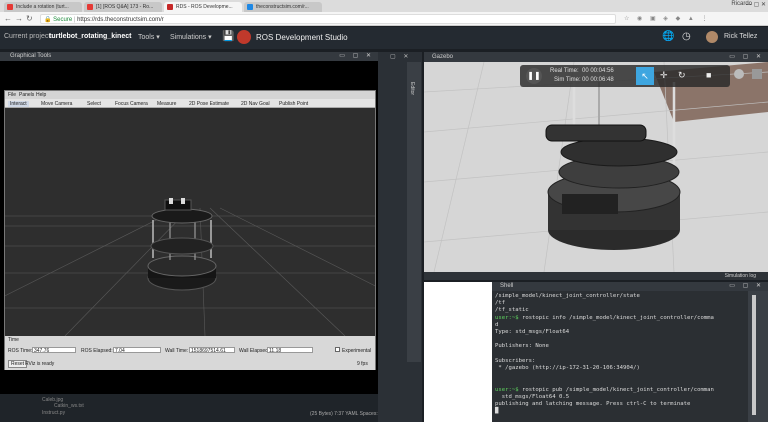 The image size is (768, 422). Describe the element at coordinates (19, 18) in the screenshot. I see `forward-icon: →` at that location.